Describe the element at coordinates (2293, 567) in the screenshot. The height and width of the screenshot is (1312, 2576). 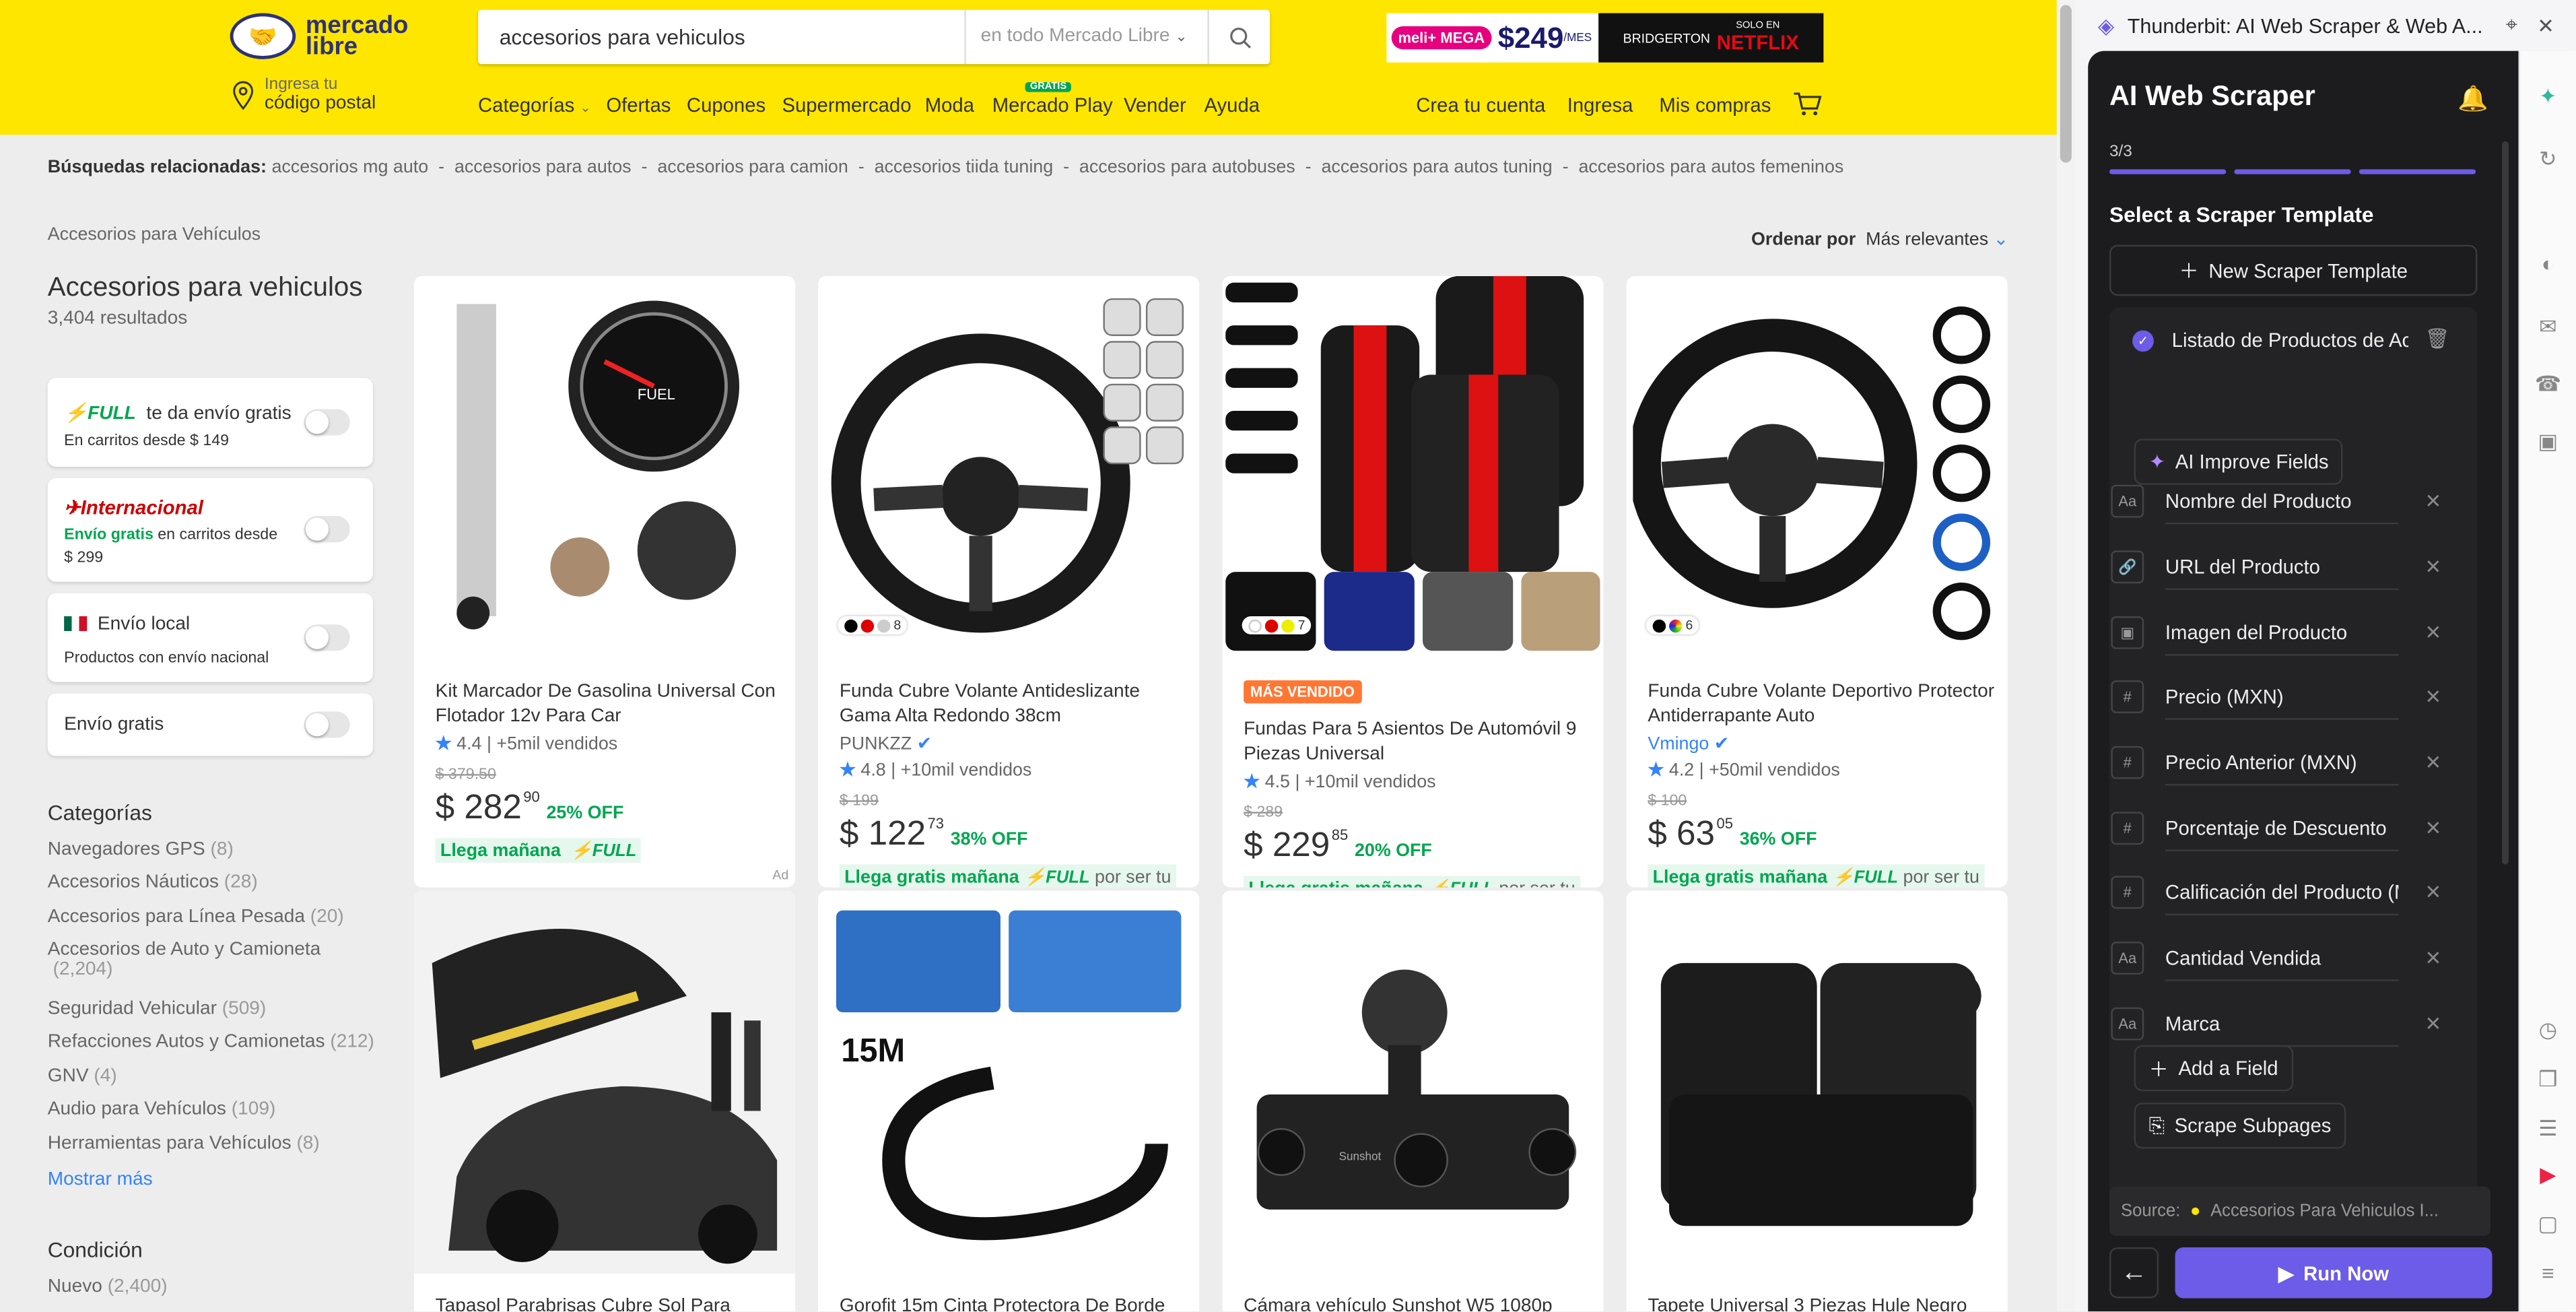
I see `field-row: 🔗 URL del Producto ✕` at that location.